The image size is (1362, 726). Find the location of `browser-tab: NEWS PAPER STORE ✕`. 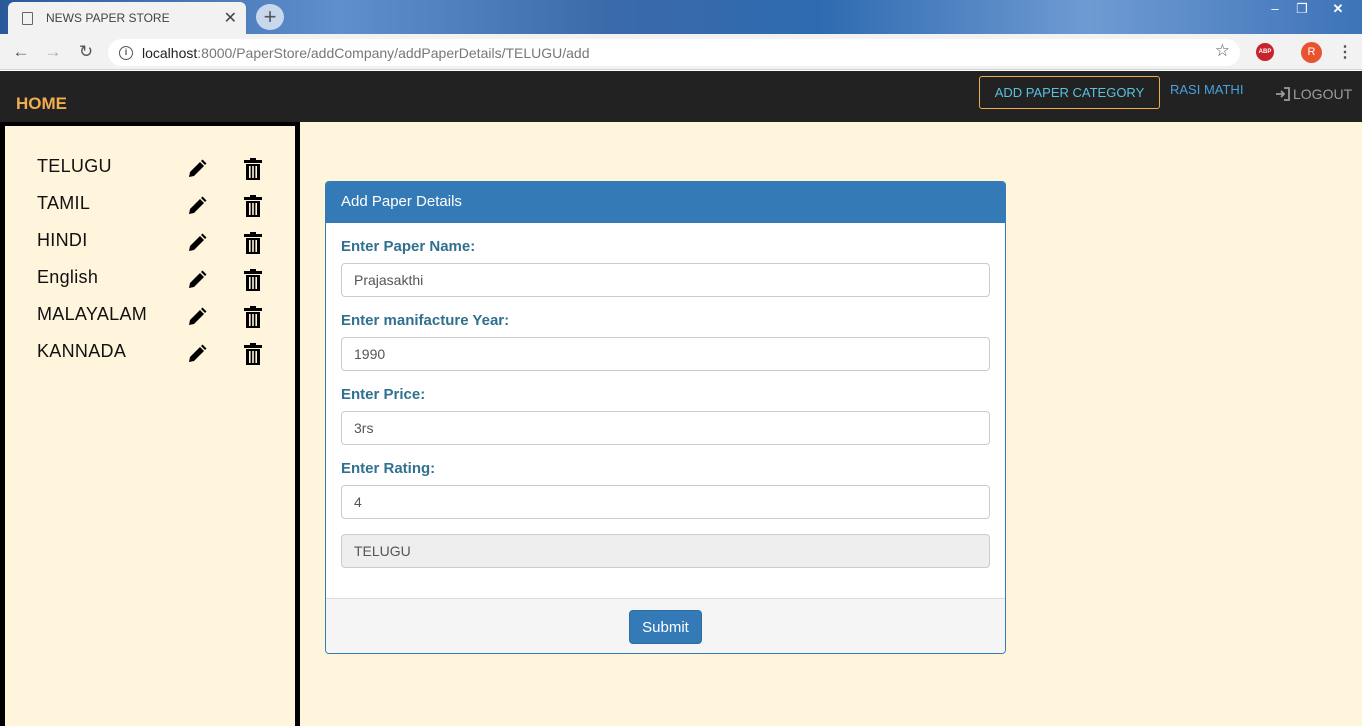

browser-tab: NEWS PAPER STORE ✕ is located at coordinates (127, 18).